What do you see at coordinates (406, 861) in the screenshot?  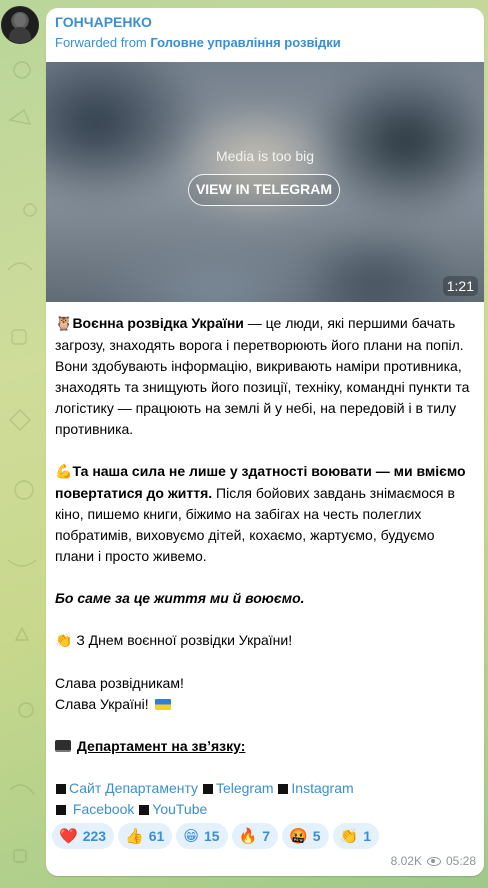 I see `view-count: 8.02K` at bounding box center [406, 861].